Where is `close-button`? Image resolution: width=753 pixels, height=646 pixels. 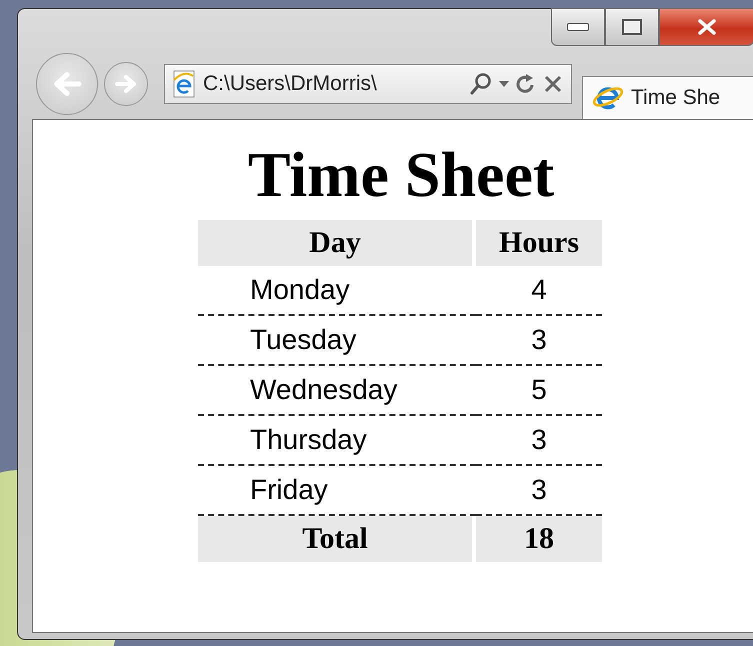
close-button is located at coordinates (706, 27).